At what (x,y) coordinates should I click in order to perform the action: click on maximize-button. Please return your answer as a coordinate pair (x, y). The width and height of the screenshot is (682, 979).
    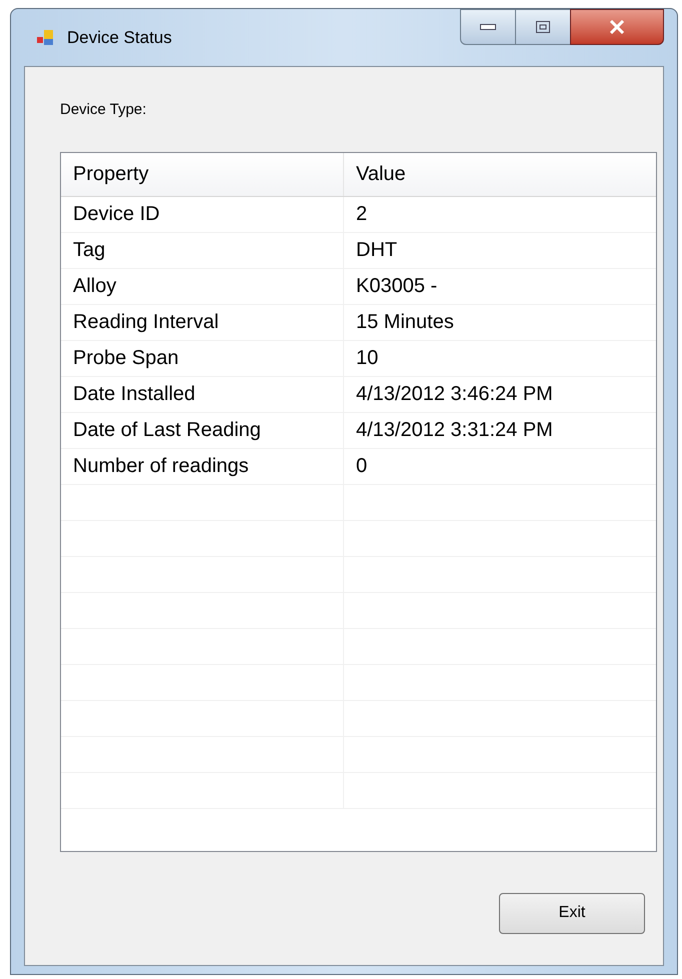
    Looking at the image, I should click on (543, 27).